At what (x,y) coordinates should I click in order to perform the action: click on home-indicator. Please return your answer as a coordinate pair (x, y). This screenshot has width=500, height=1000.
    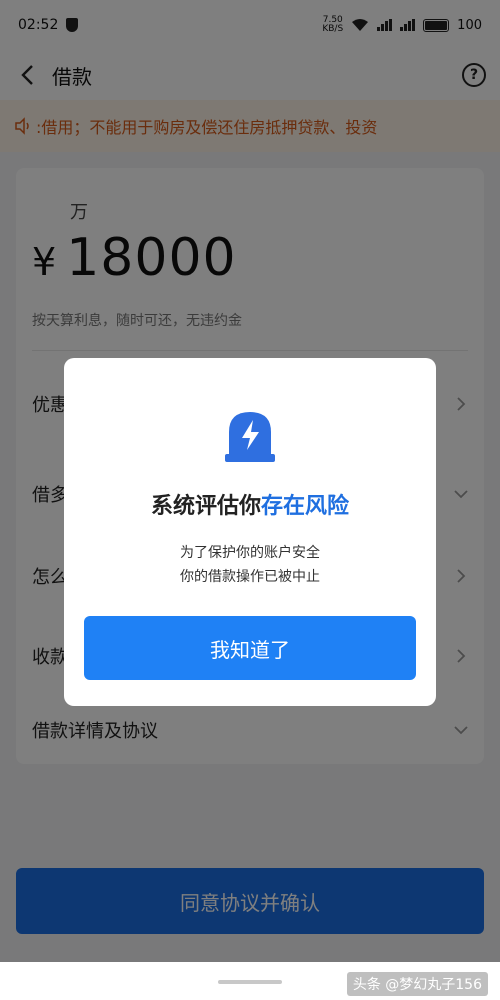
    Looking at the image, I should click on (250, 982).